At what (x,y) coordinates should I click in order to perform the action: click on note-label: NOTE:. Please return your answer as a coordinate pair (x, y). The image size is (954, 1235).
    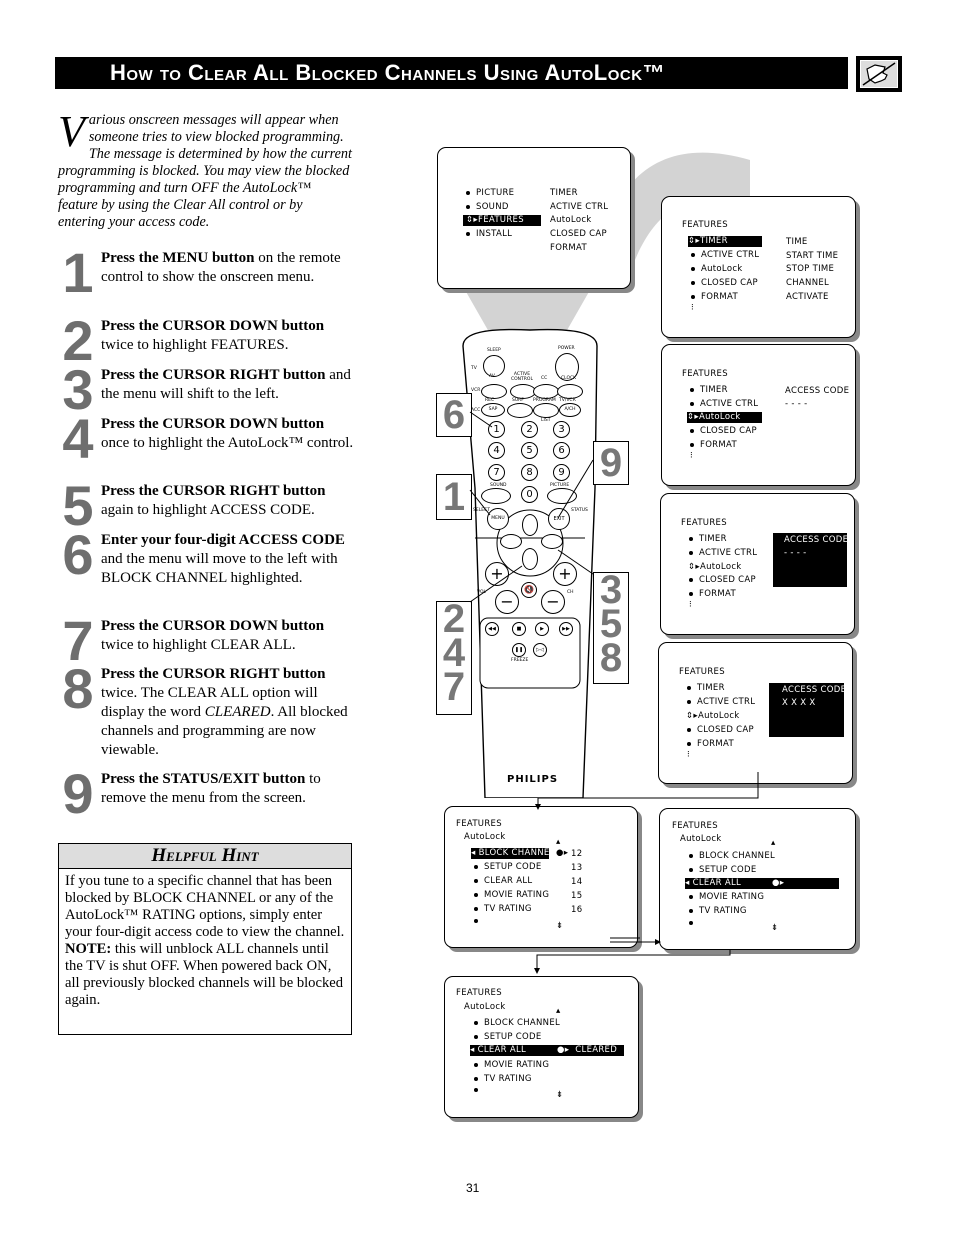
    Looking at the image, I should click on (88, 949).